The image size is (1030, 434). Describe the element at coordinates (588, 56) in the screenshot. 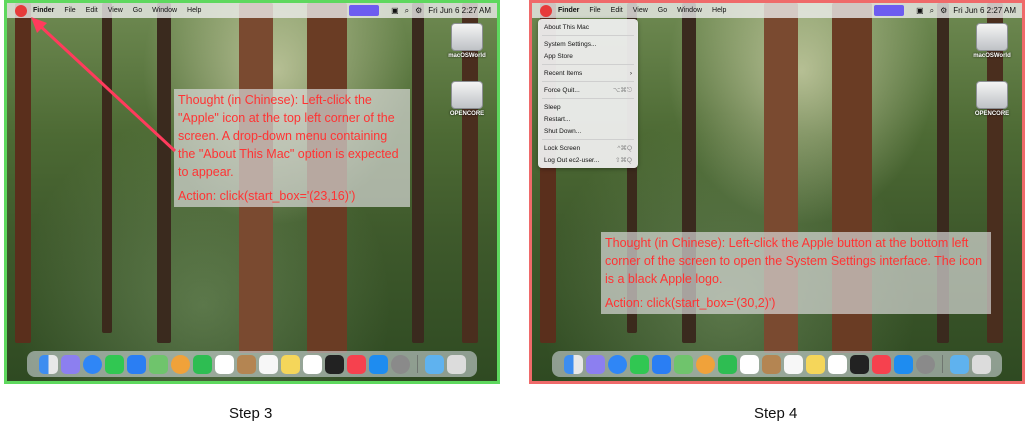

I see `menu-item-app-store: App Store` at that location.